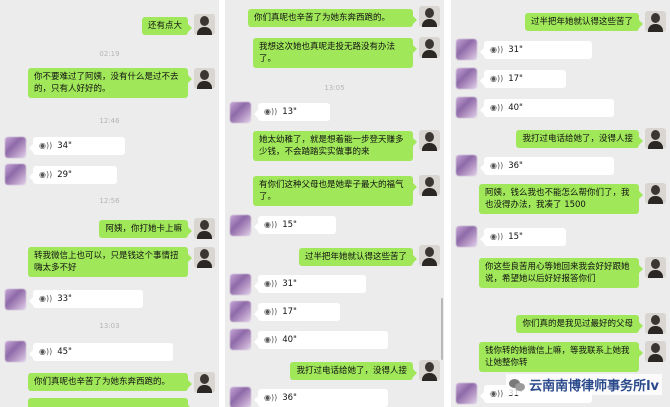  I want to click on voice-duration: 29", so click(64, 175).